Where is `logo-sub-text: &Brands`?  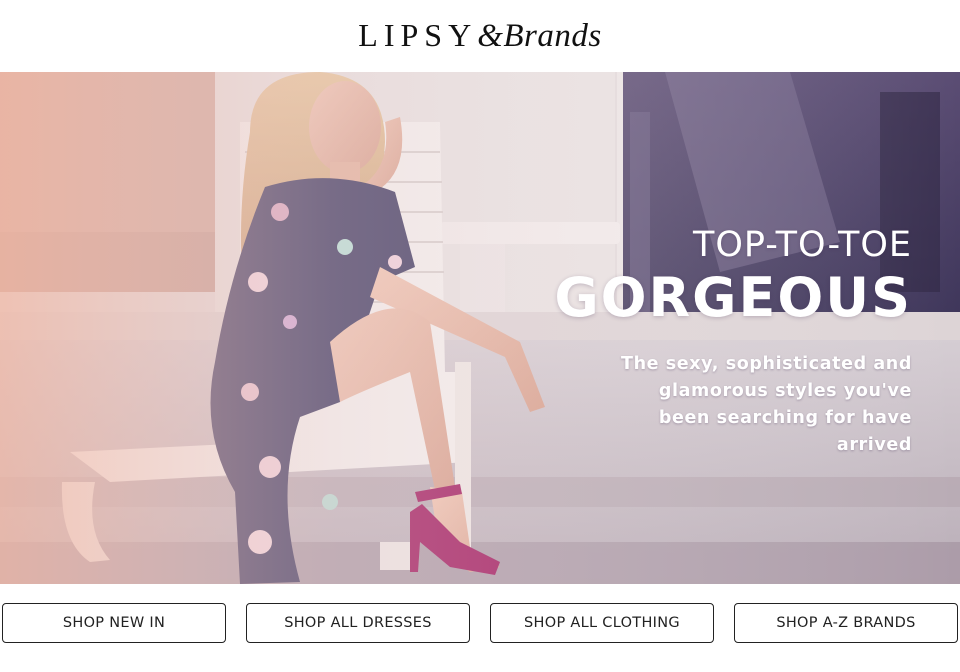
logo-sub-text: &Brands is located at coordinates (539, 36).